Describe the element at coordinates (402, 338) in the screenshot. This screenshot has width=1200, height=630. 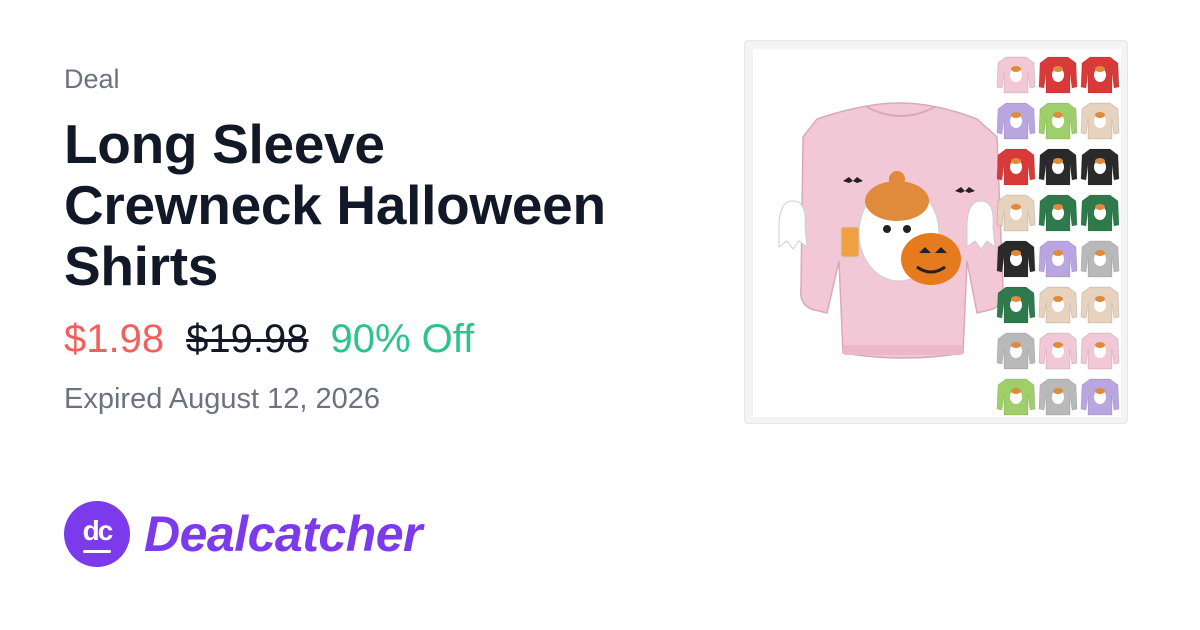
I see `discount-label: 90% Off` at that location.